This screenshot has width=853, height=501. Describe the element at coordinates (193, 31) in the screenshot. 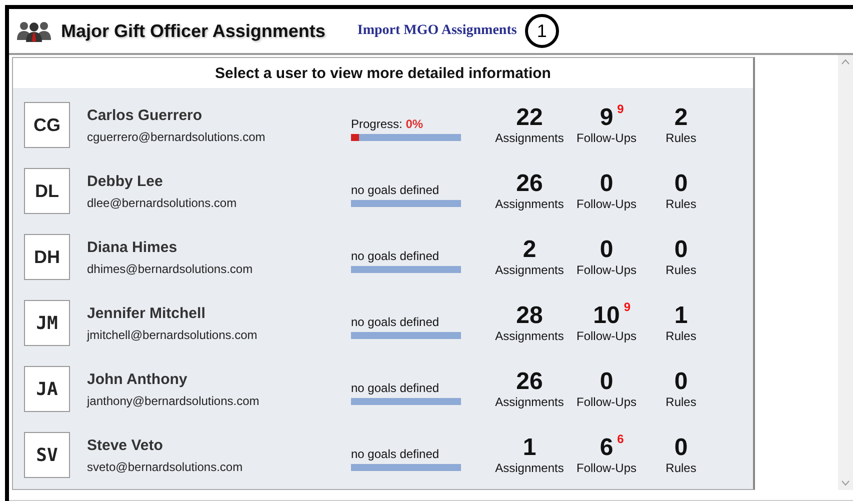

I see `page-title: Major Gift Officer Assignments` at that location.